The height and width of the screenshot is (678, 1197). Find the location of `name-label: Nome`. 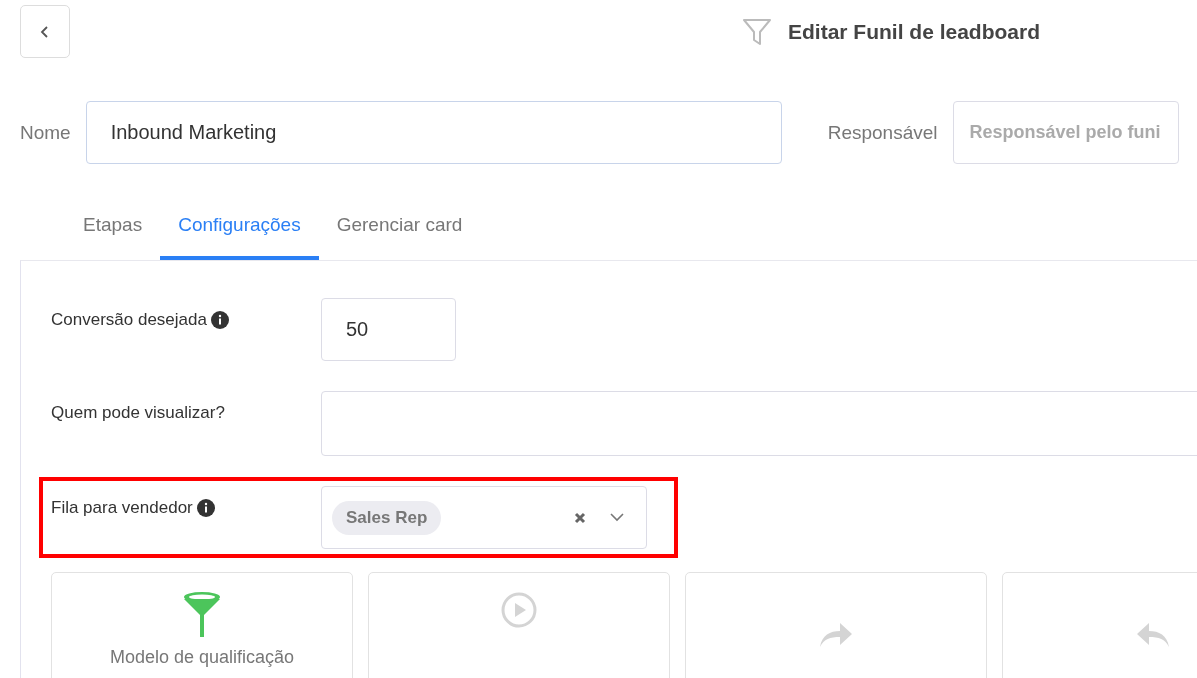

name-label: Nome is located at coordinates (45, 132).